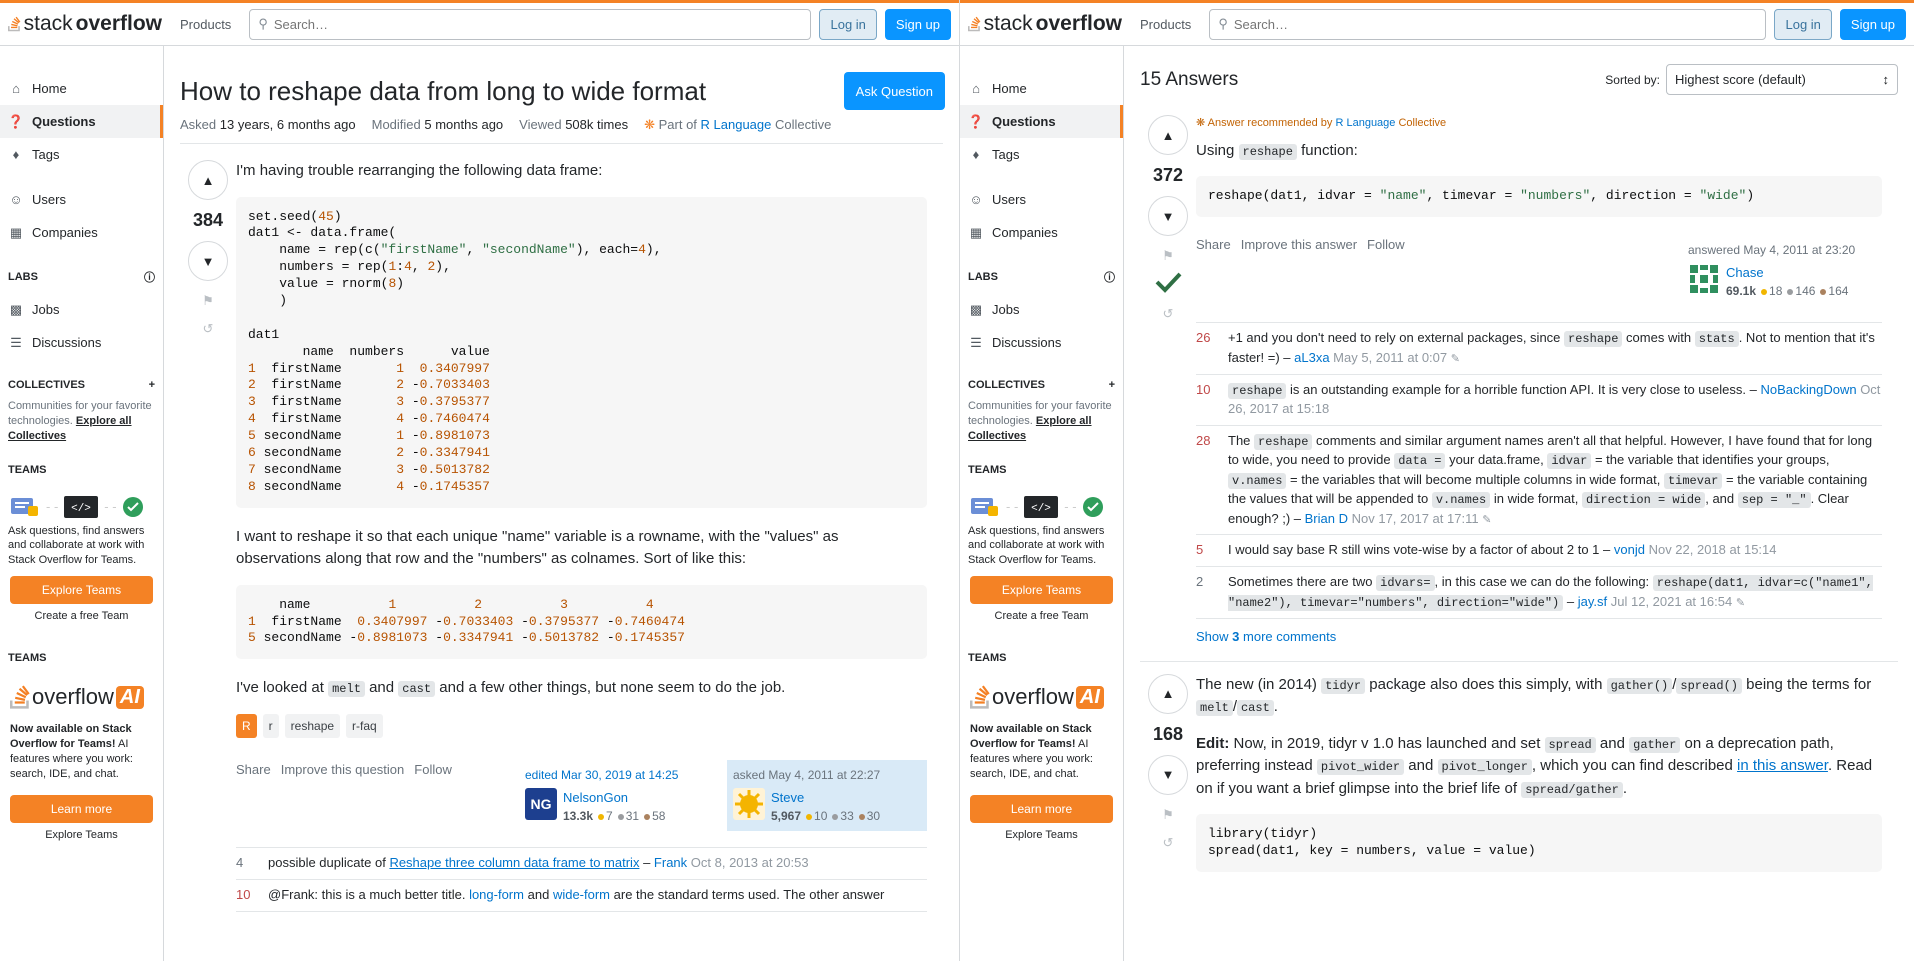 This screenshot has width=1914, height=961. What do you see at coordinates (1299, 245) in the screenshot?
I see `improve-answer-link: Improve this answer` at bounding box center [1299, 245].